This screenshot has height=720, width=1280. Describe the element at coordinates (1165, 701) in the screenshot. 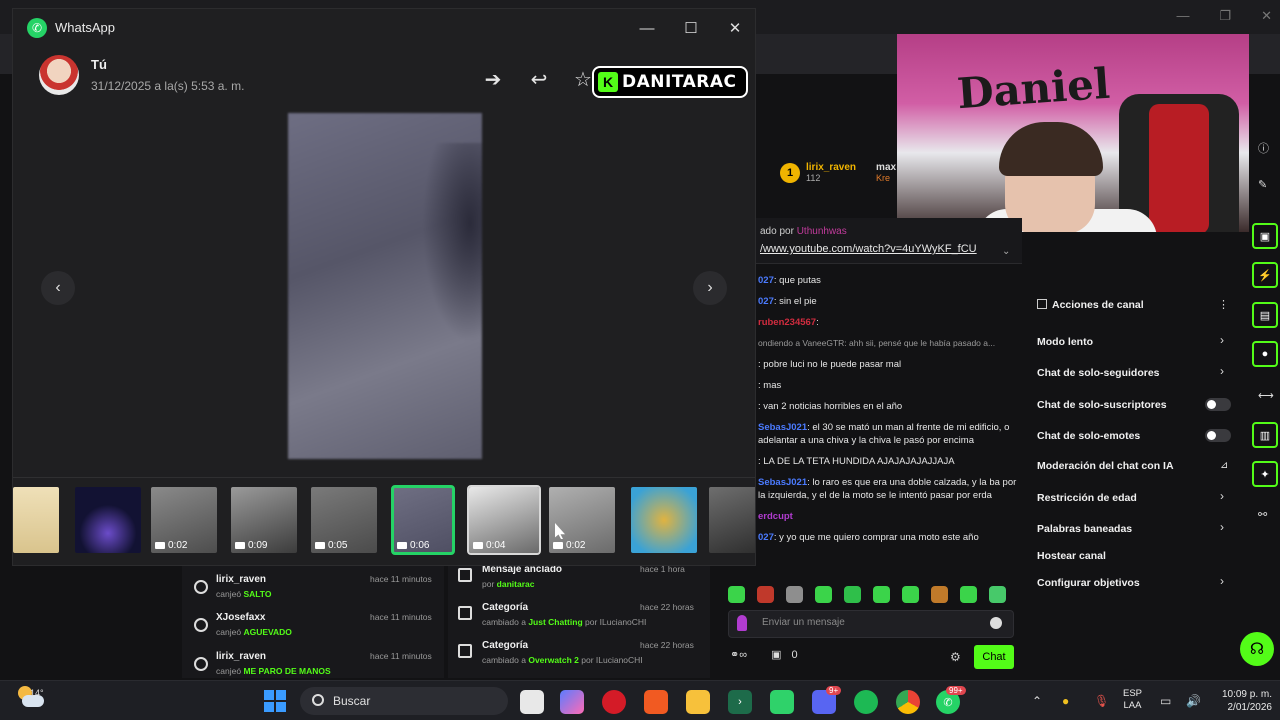

I see `network-icon: ▭` at that location.